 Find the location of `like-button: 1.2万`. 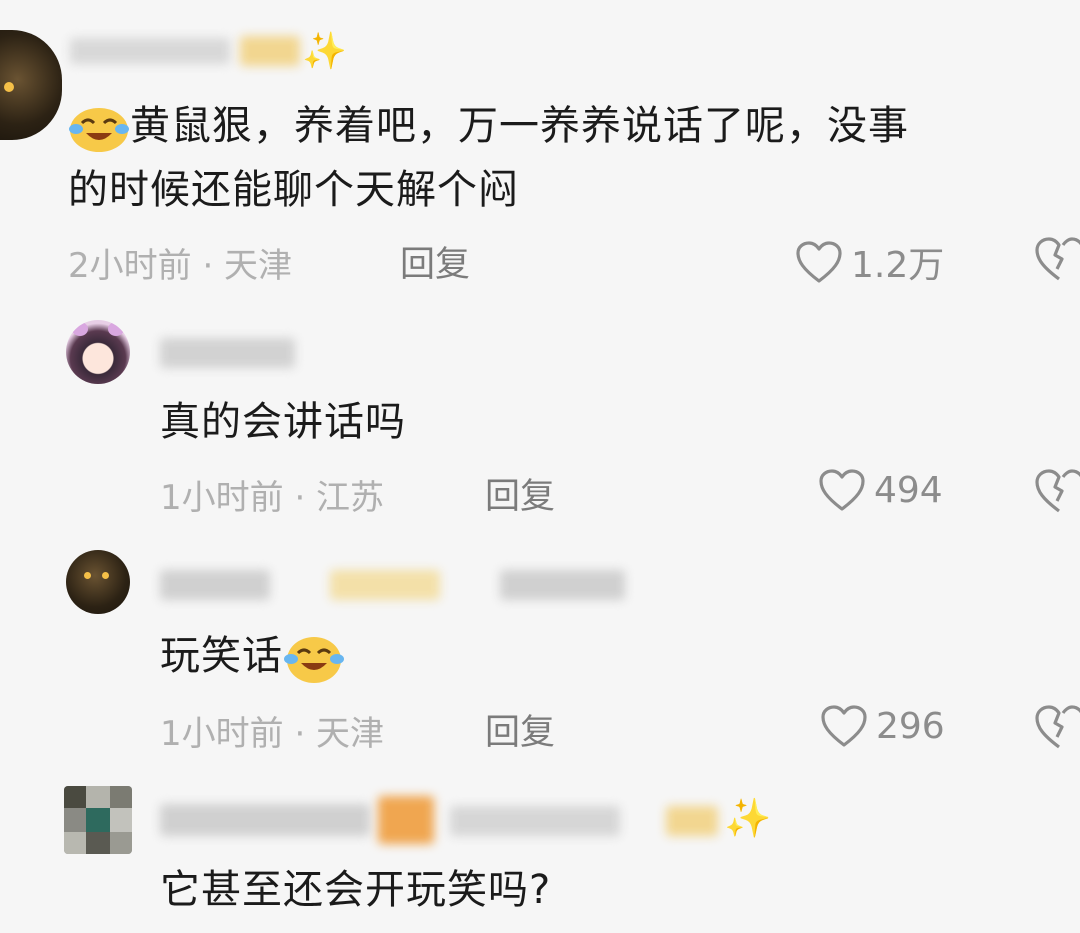

like-button: 1.2万 is located at coordinates (869, 262).